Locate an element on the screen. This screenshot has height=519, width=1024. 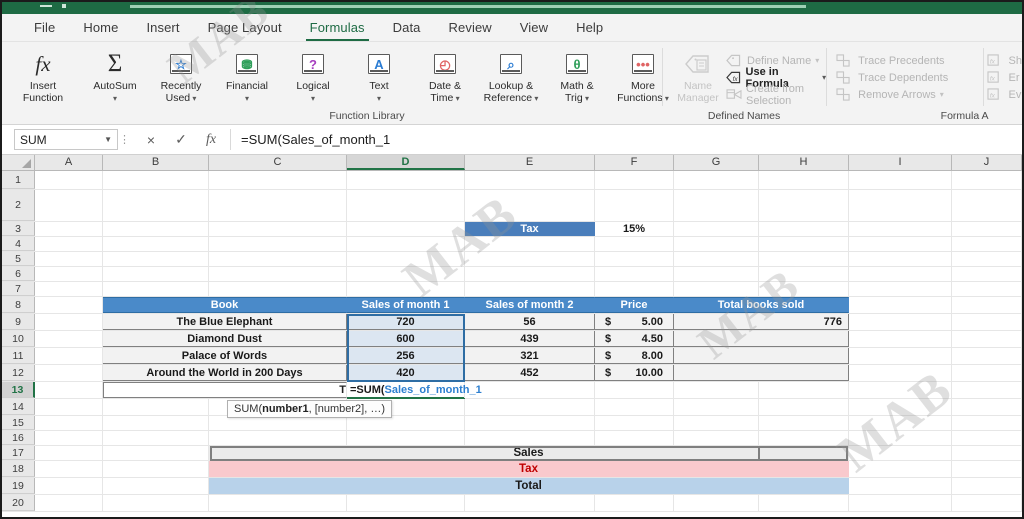
row-header-19: 19 is located at coordinates (18, 486).